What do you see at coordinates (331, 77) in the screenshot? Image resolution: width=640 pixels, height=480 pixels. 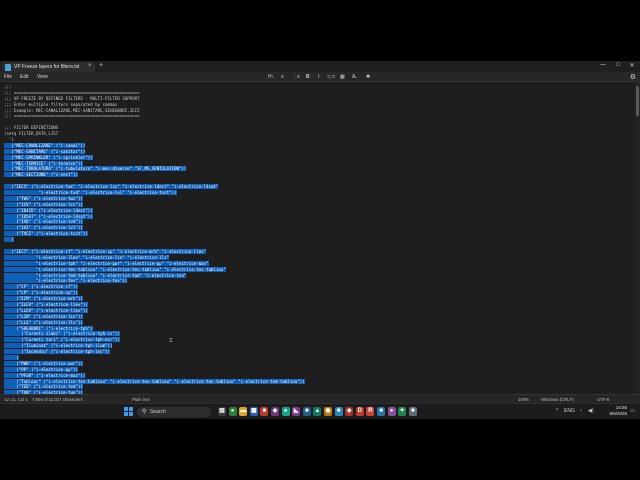 I see `link-icon: ⊂⊃` at bounding box center [331, 77].